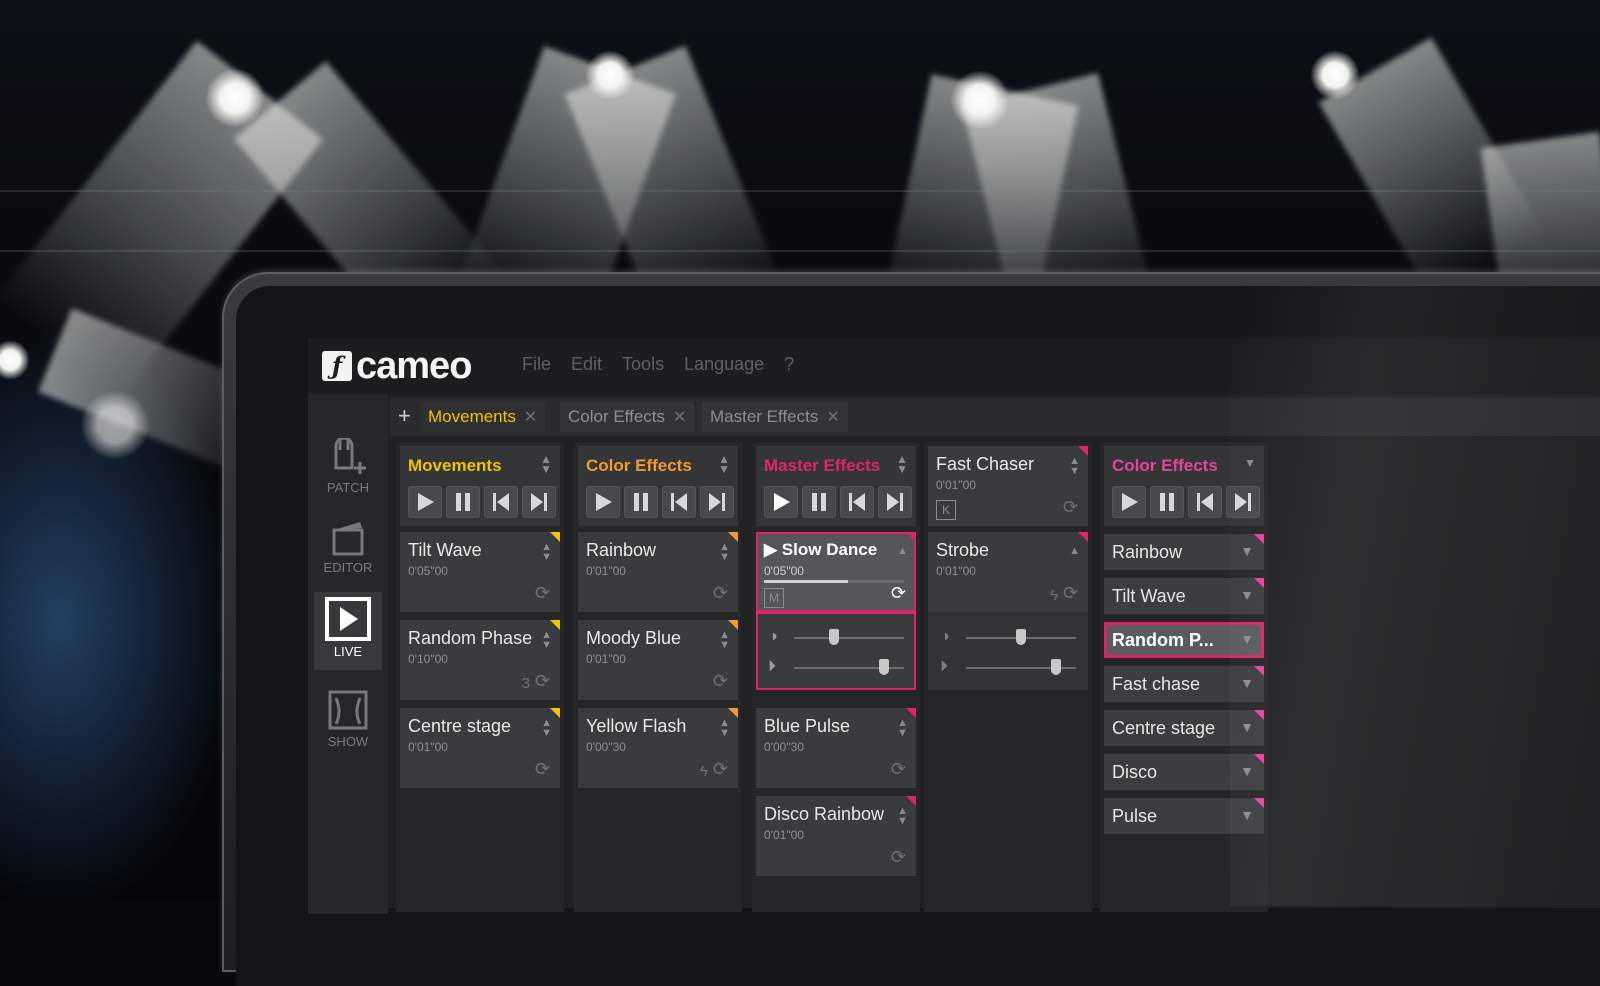 The image size is (1600, 986). What do you see at coordinates (898, 593) in the screenshot?
I see `loop-active-icon: ⟳` at bounding box center [898, 593].